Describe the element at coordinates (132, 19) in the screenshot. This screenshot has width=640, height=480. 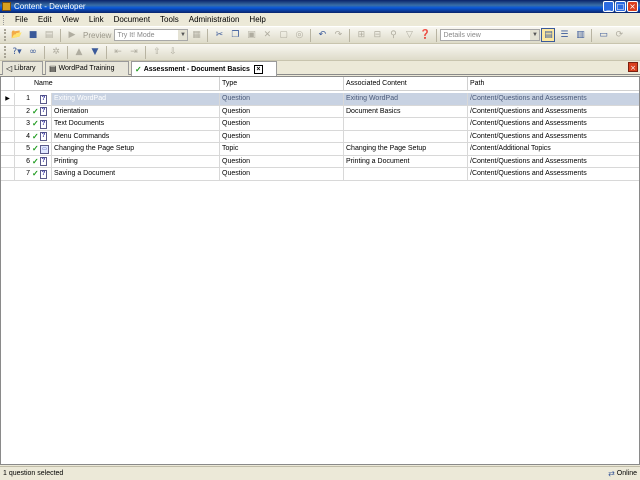
I see `menu-document: Document` at that location.